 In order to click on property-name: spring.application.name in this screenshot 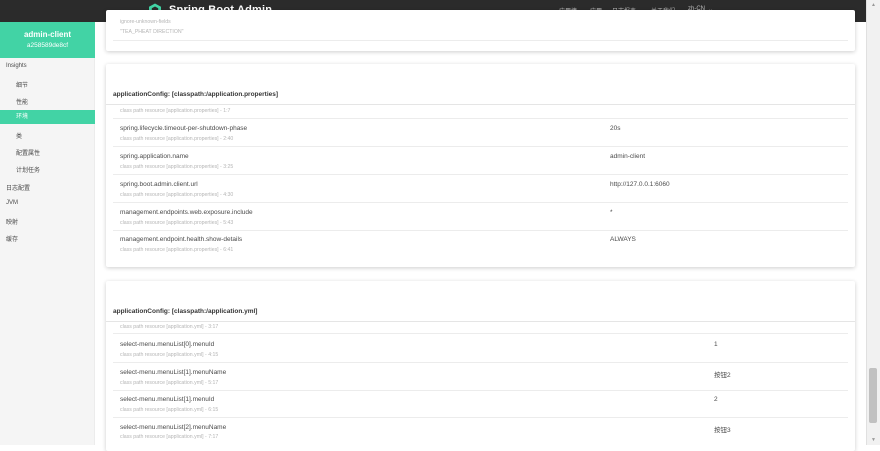, I will do `click(154, 156)`.